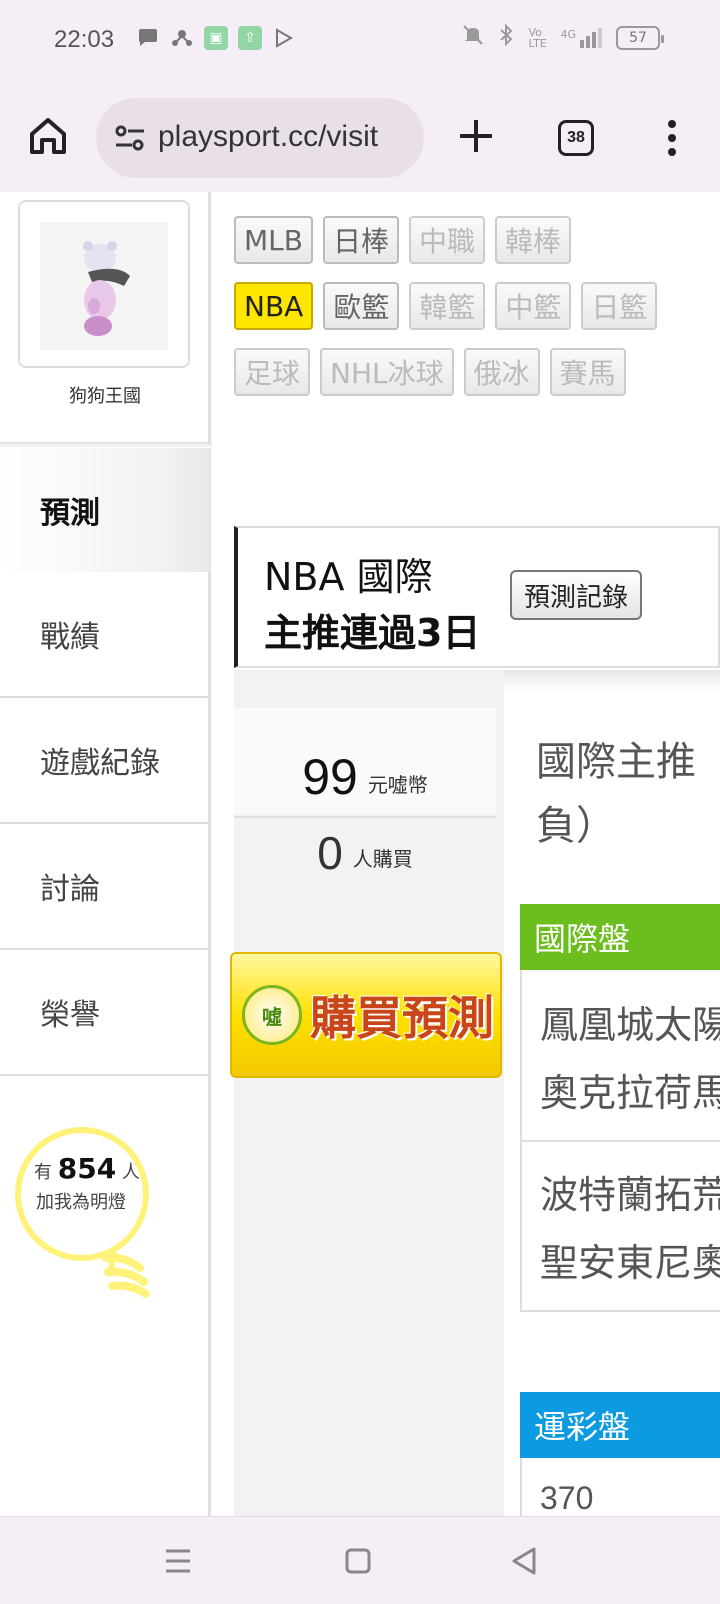 This screenshot has width=720, height=1604. I want to click on home-button, so click(48, 136).